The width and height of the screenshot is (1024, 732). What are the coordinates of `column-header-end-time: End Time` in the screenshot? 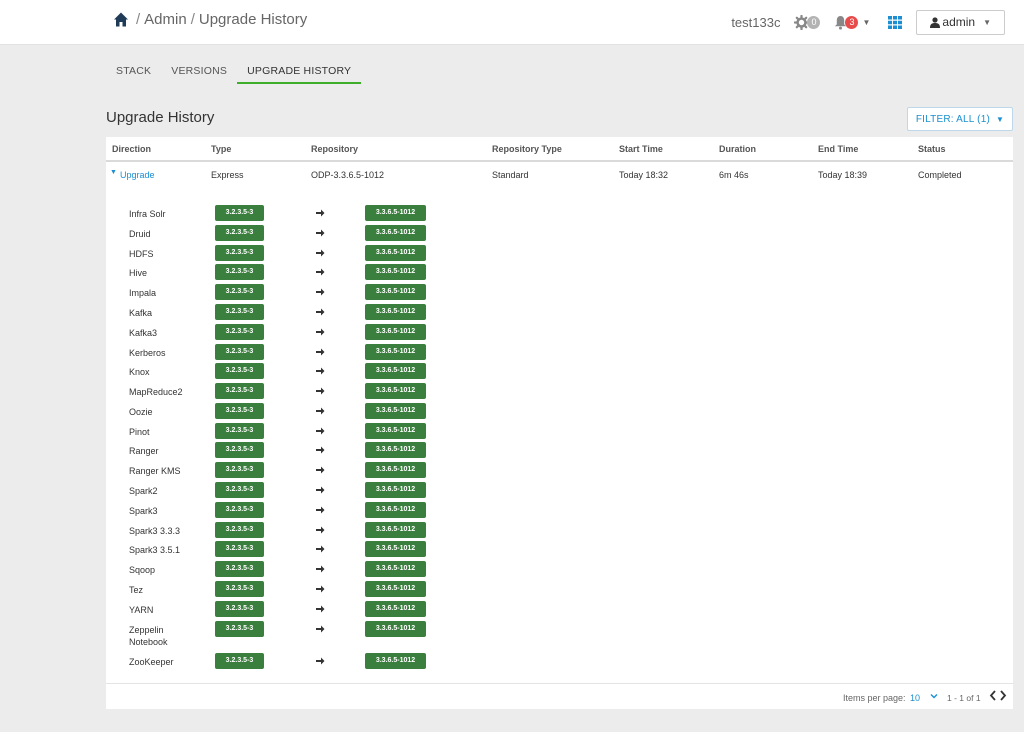 It's located at (838, 149).